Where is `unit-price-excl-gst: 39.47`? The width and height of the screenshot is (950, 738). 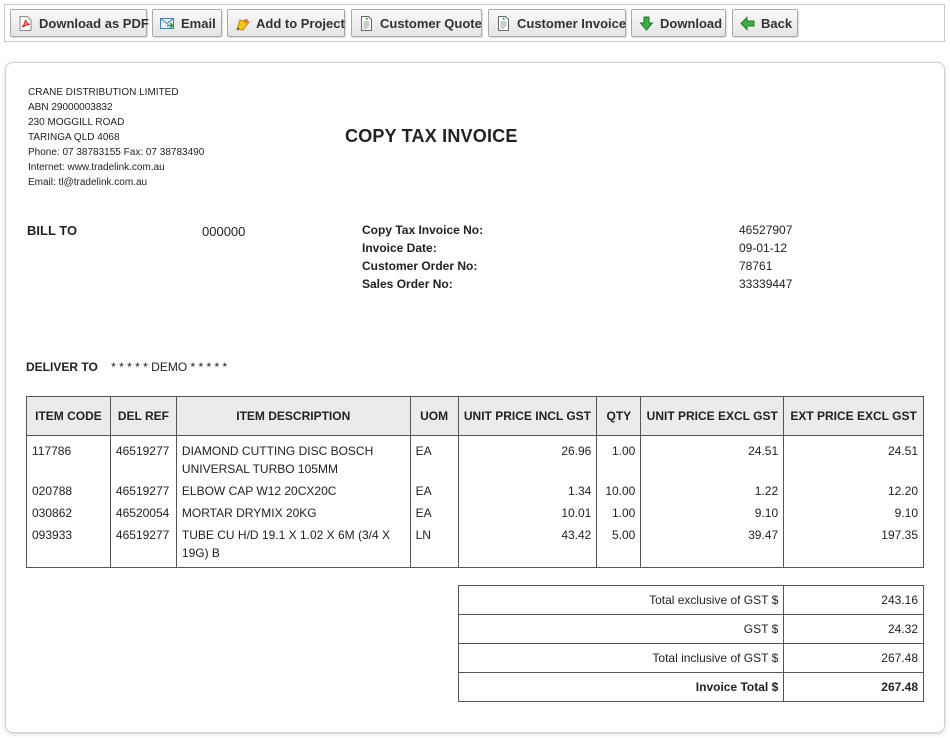
unit-price-excl-gst: 39.47 is located at coordinates (712, 545).